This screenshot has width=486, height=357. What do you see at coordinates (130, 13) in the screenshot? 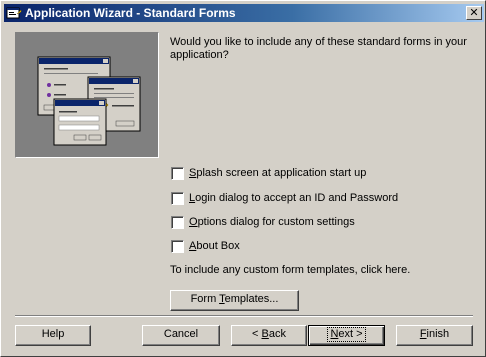
I see `window-title: Application Wizard - Standard Forms` at bounding box center [130, 13].